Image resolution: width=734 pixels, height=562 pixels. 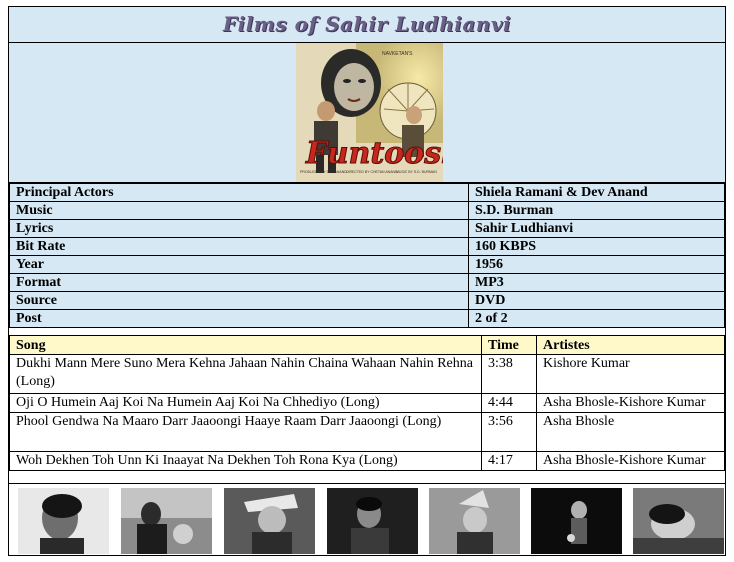 I want to click on info-label: Format, so click(x=239, y=282).